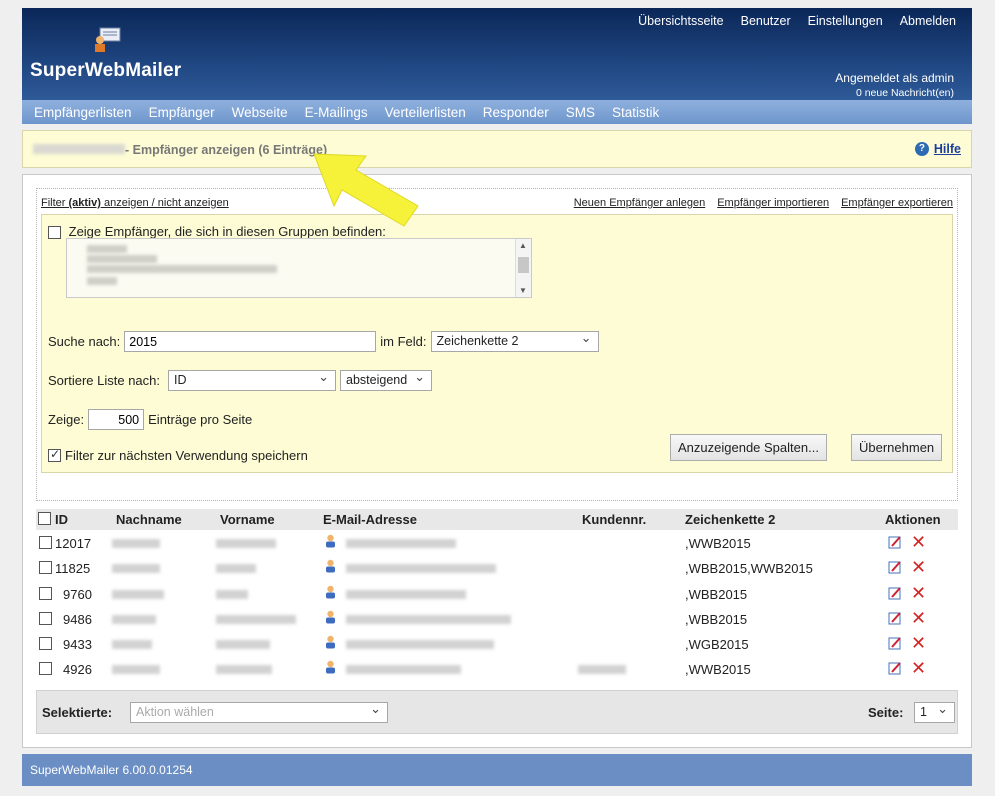 The width and height of the screenshot is (995, 796). Describe the element at coordinates (639, 203) in the screenshot. I see `new-recipient-link: Neuen Empfänger anlegen` at that location.